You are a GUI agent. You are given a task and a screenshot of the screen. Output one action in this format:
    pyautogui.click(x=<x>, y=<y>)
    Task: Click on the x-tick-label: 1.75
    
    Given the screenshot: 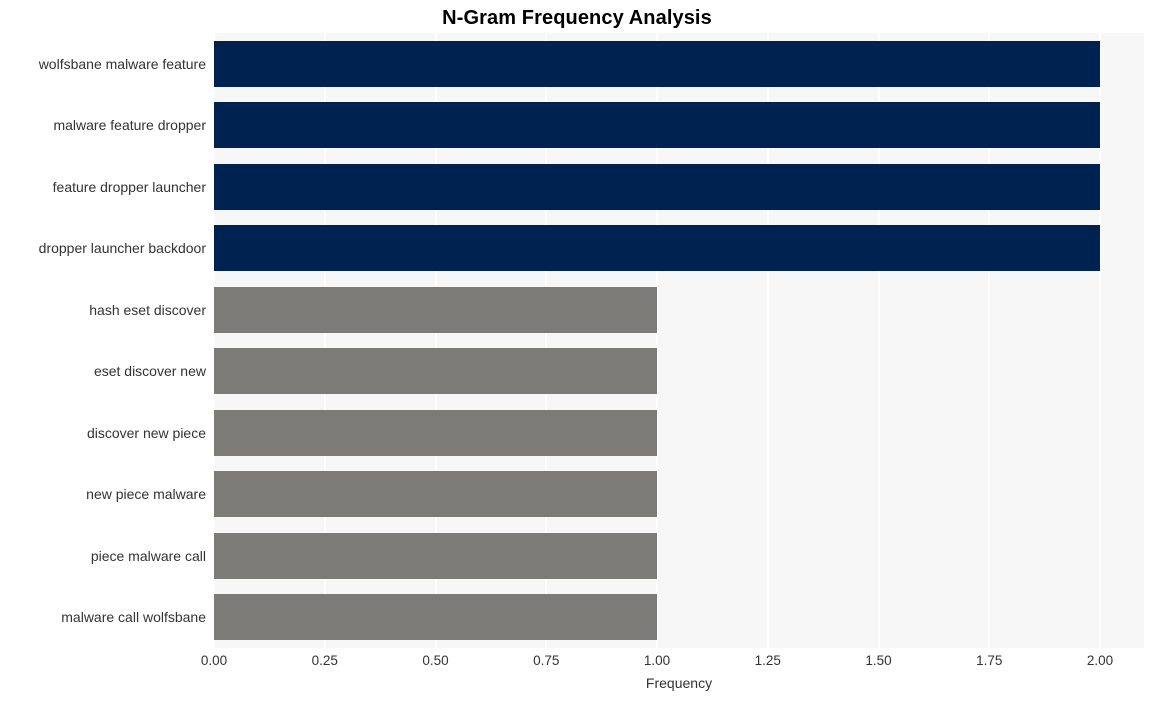 What is the action you would take?
    pyautogui.click(x=989, y=660)
    